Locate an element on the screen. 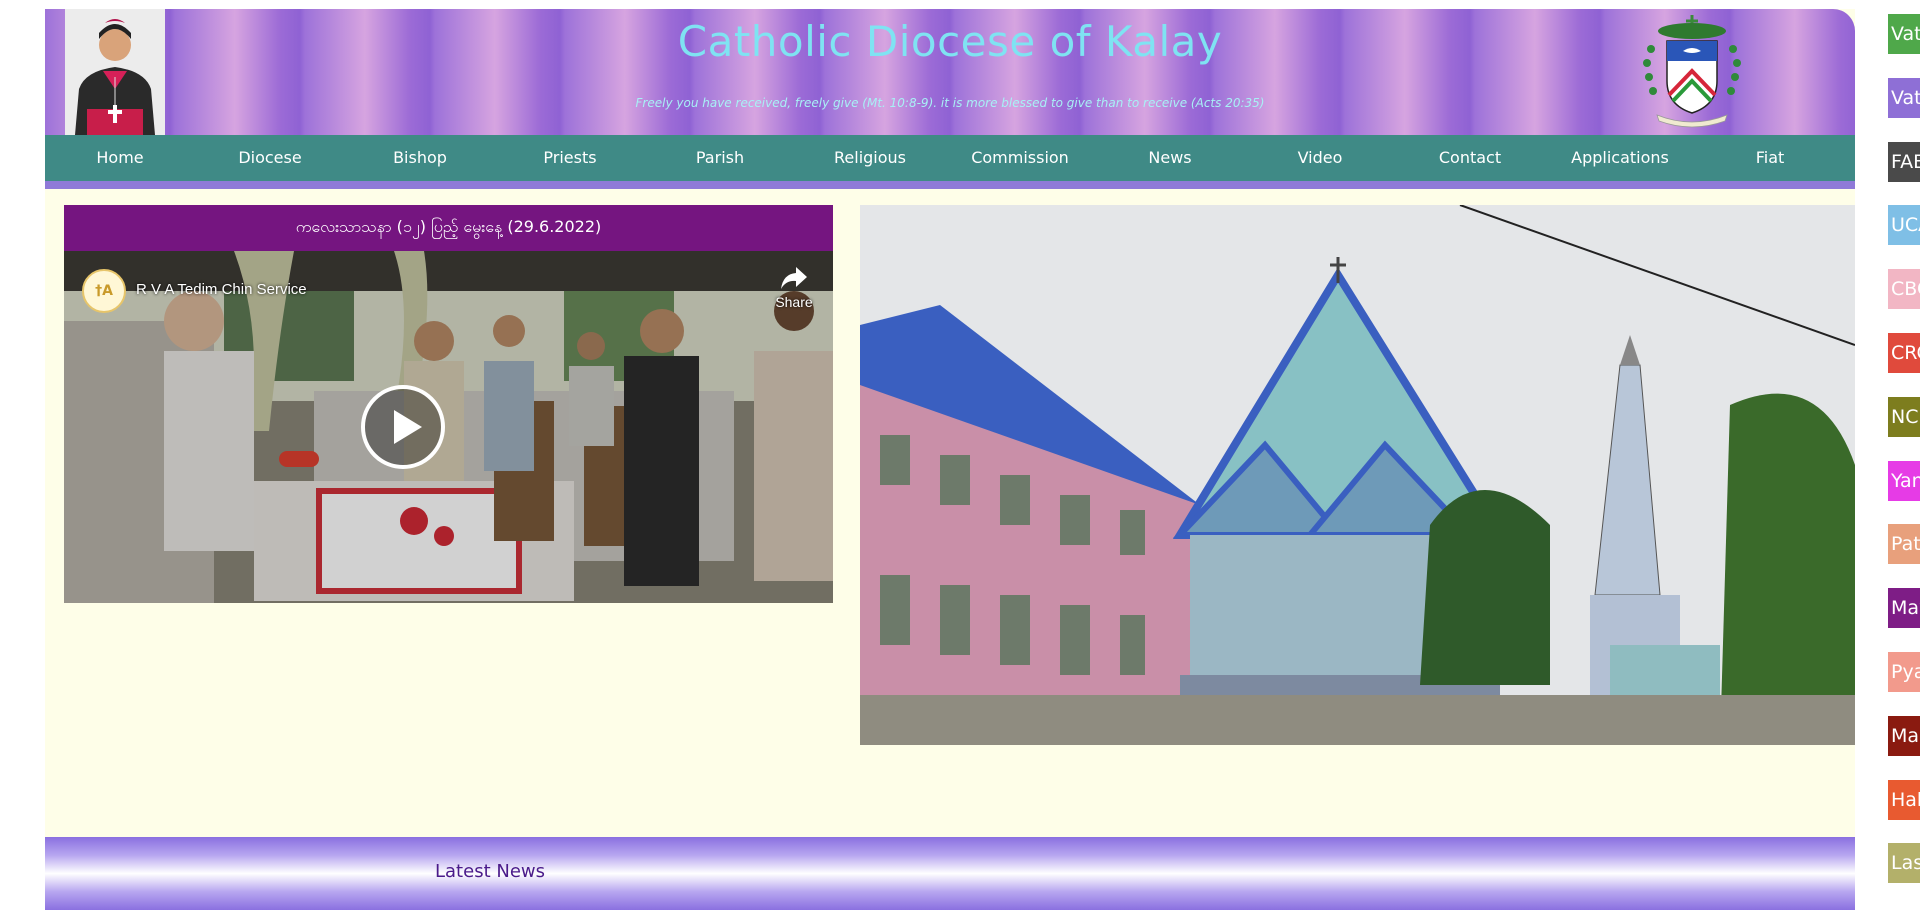 The image size is (1920, 910). share-button: Share is located at coordinates (794, 295).